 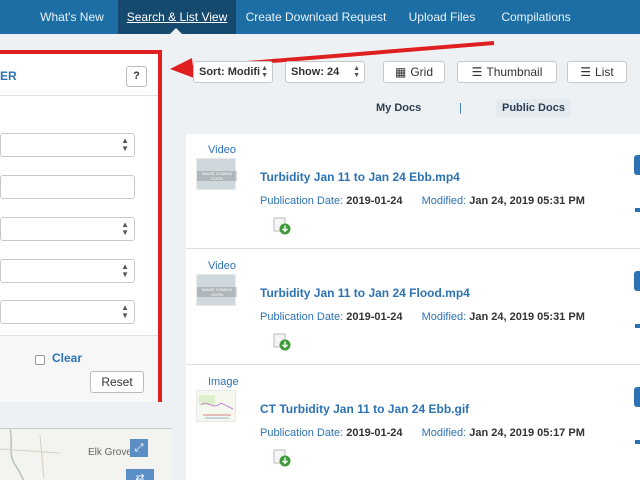 I want to click on result-title: Turbidity Jan 11 to Jan 24 Ebb.mp4, so click(x=360, y=177).